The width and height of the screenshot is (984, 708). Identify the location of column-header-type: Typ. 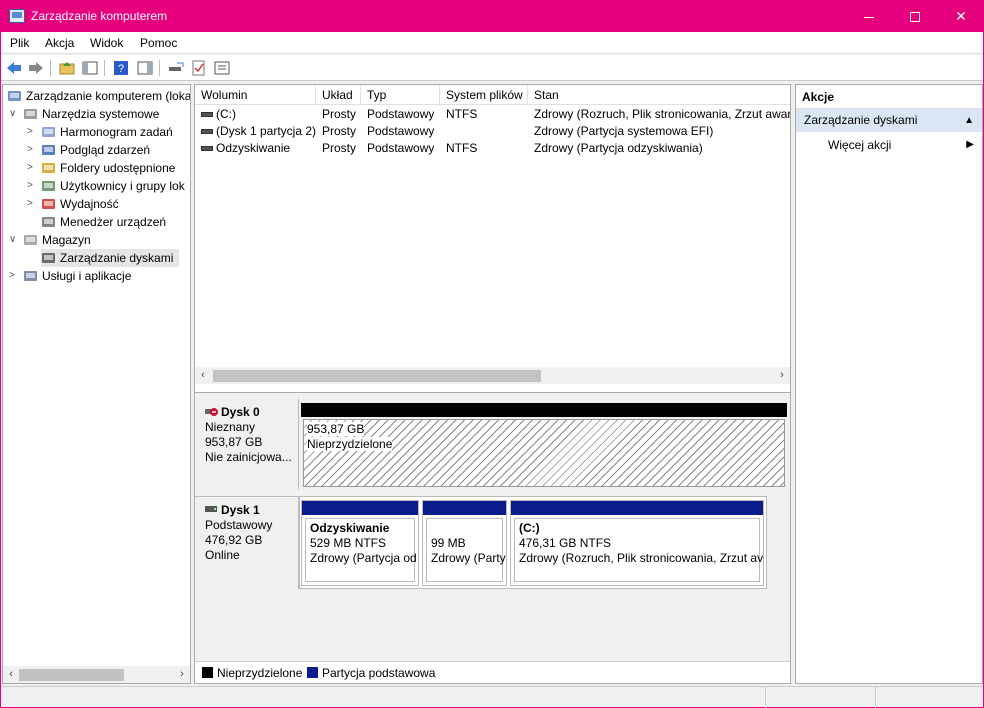
(400, 95).